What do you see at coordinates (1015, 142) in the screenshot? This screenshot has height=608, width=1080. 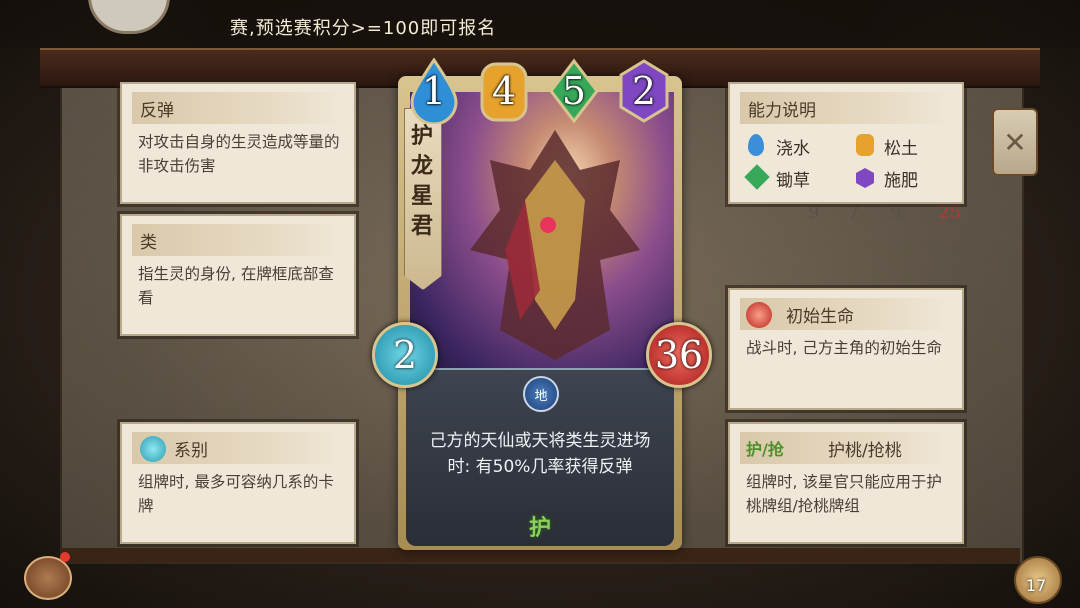 I see `close-icon: ✕` at bounding box center [1015, 142].